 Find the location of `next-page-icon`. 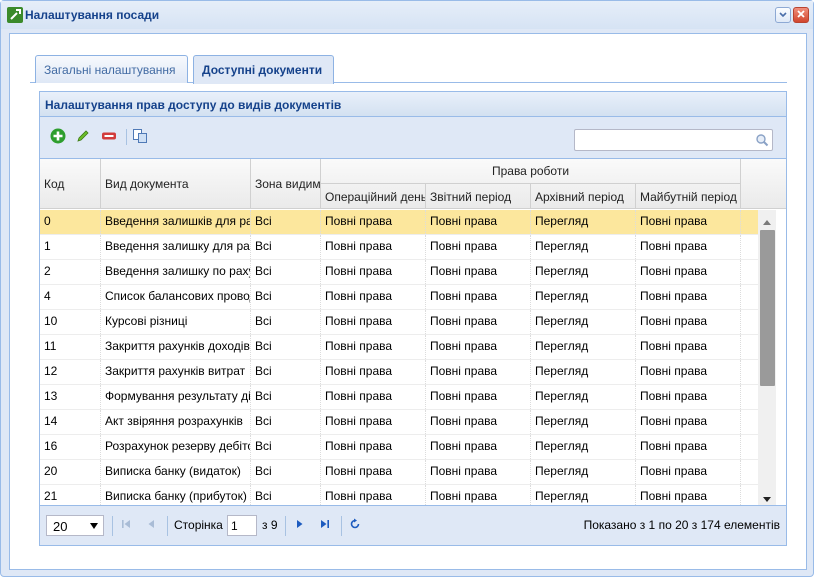

next-page-icon is located at coordinates (300, 525).